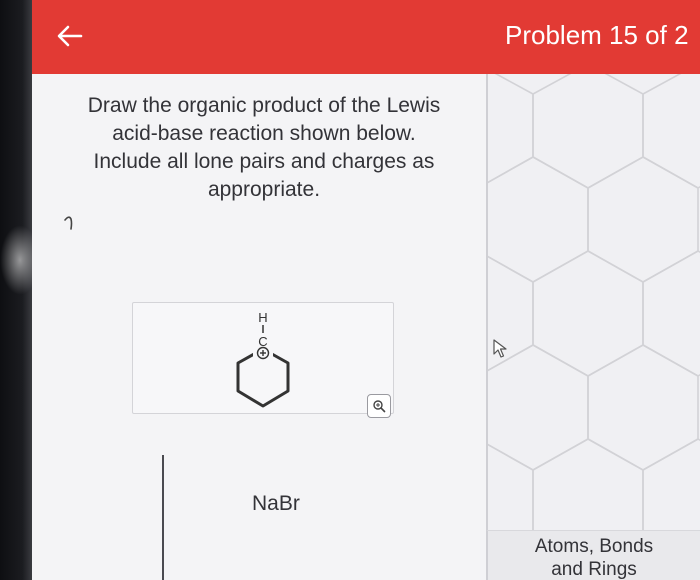  I want to click on prompt-line: acid-base reaction shown below., so click(264, 133).